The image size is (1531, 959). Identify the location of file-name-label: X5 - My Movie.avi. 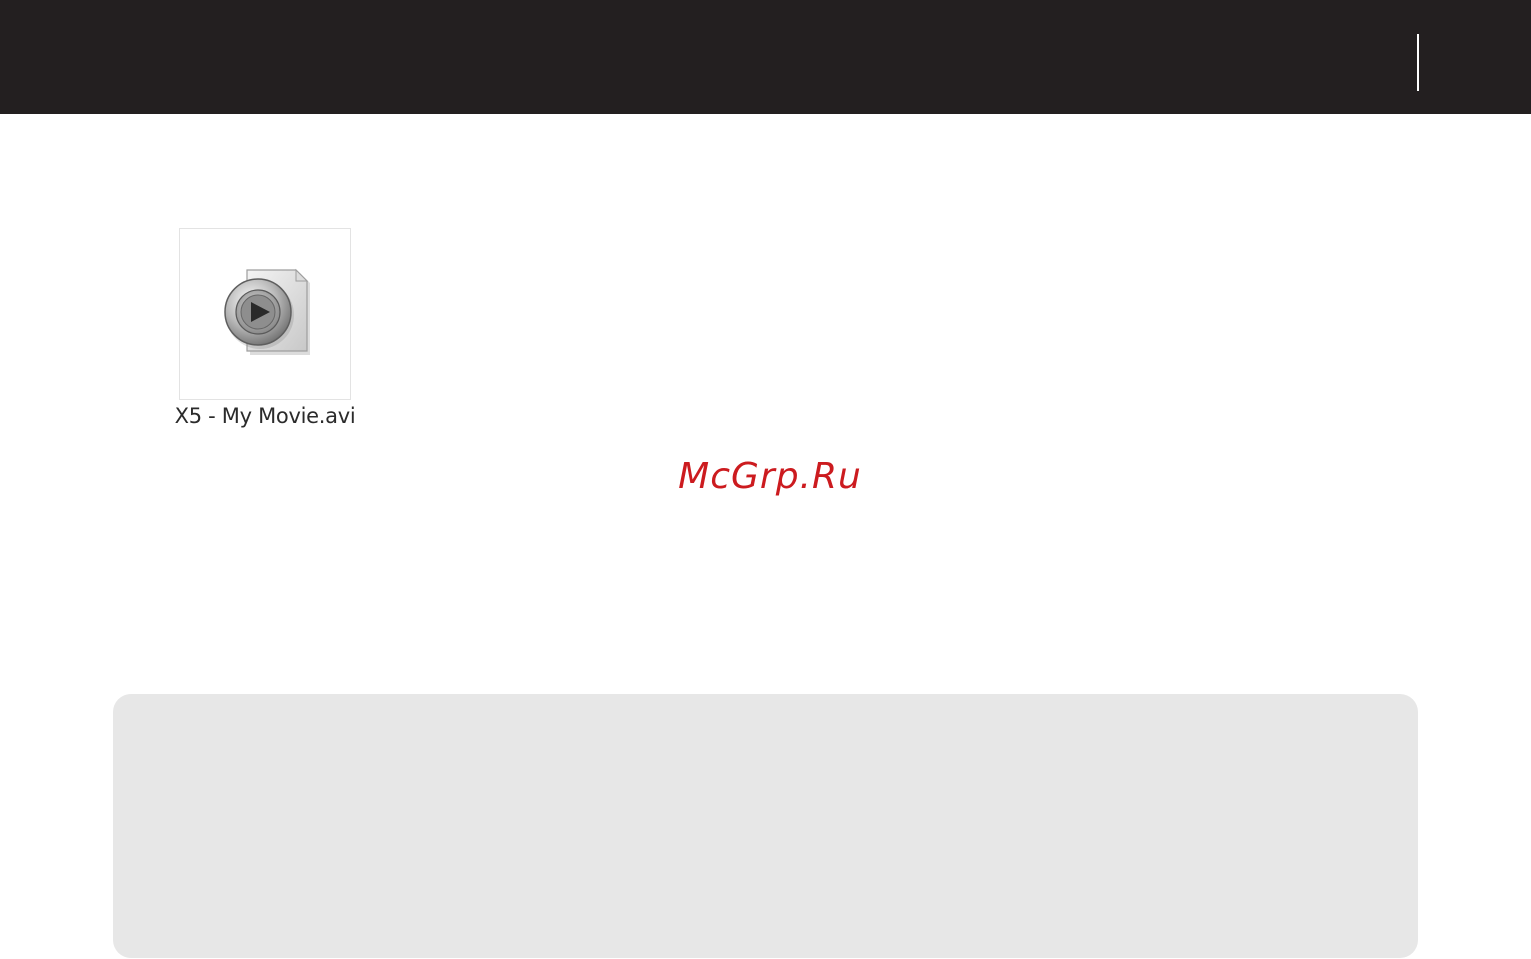
(265, 416).